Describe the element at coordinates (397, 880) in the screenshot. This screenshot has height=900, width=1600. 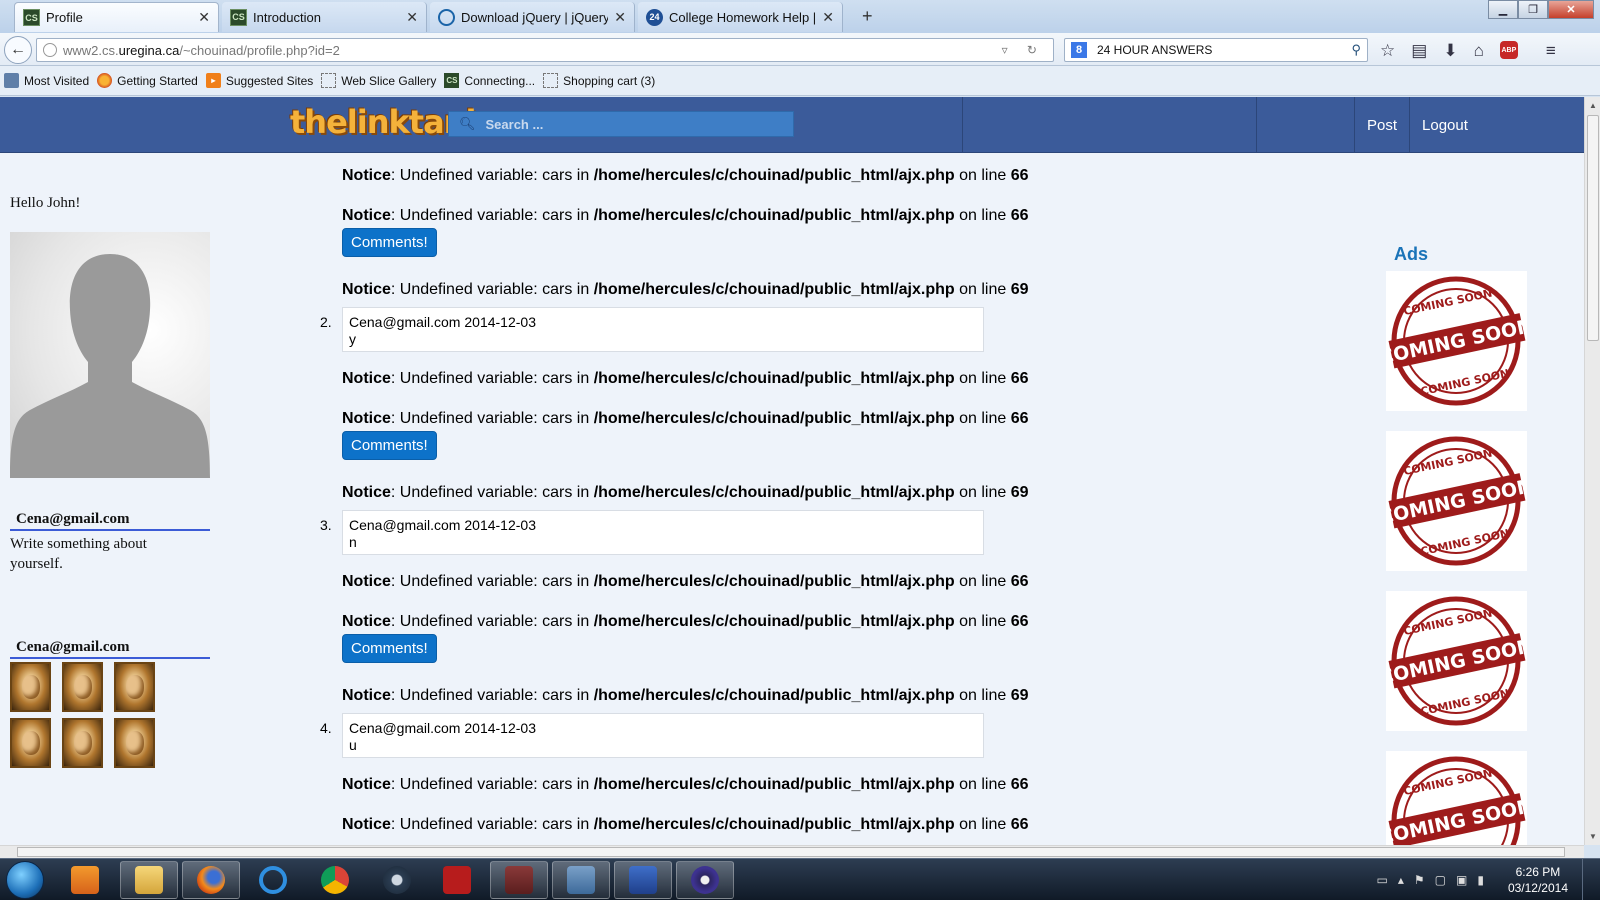
I see `taskbar-steam` at that location.